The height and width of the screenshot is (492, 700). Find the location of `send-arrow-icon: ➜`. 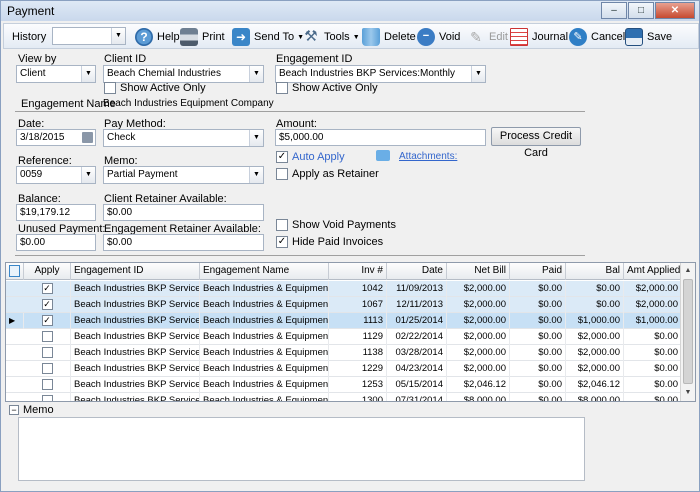

send-arrow-icon: ➜ is located at coordinates (241, 37).